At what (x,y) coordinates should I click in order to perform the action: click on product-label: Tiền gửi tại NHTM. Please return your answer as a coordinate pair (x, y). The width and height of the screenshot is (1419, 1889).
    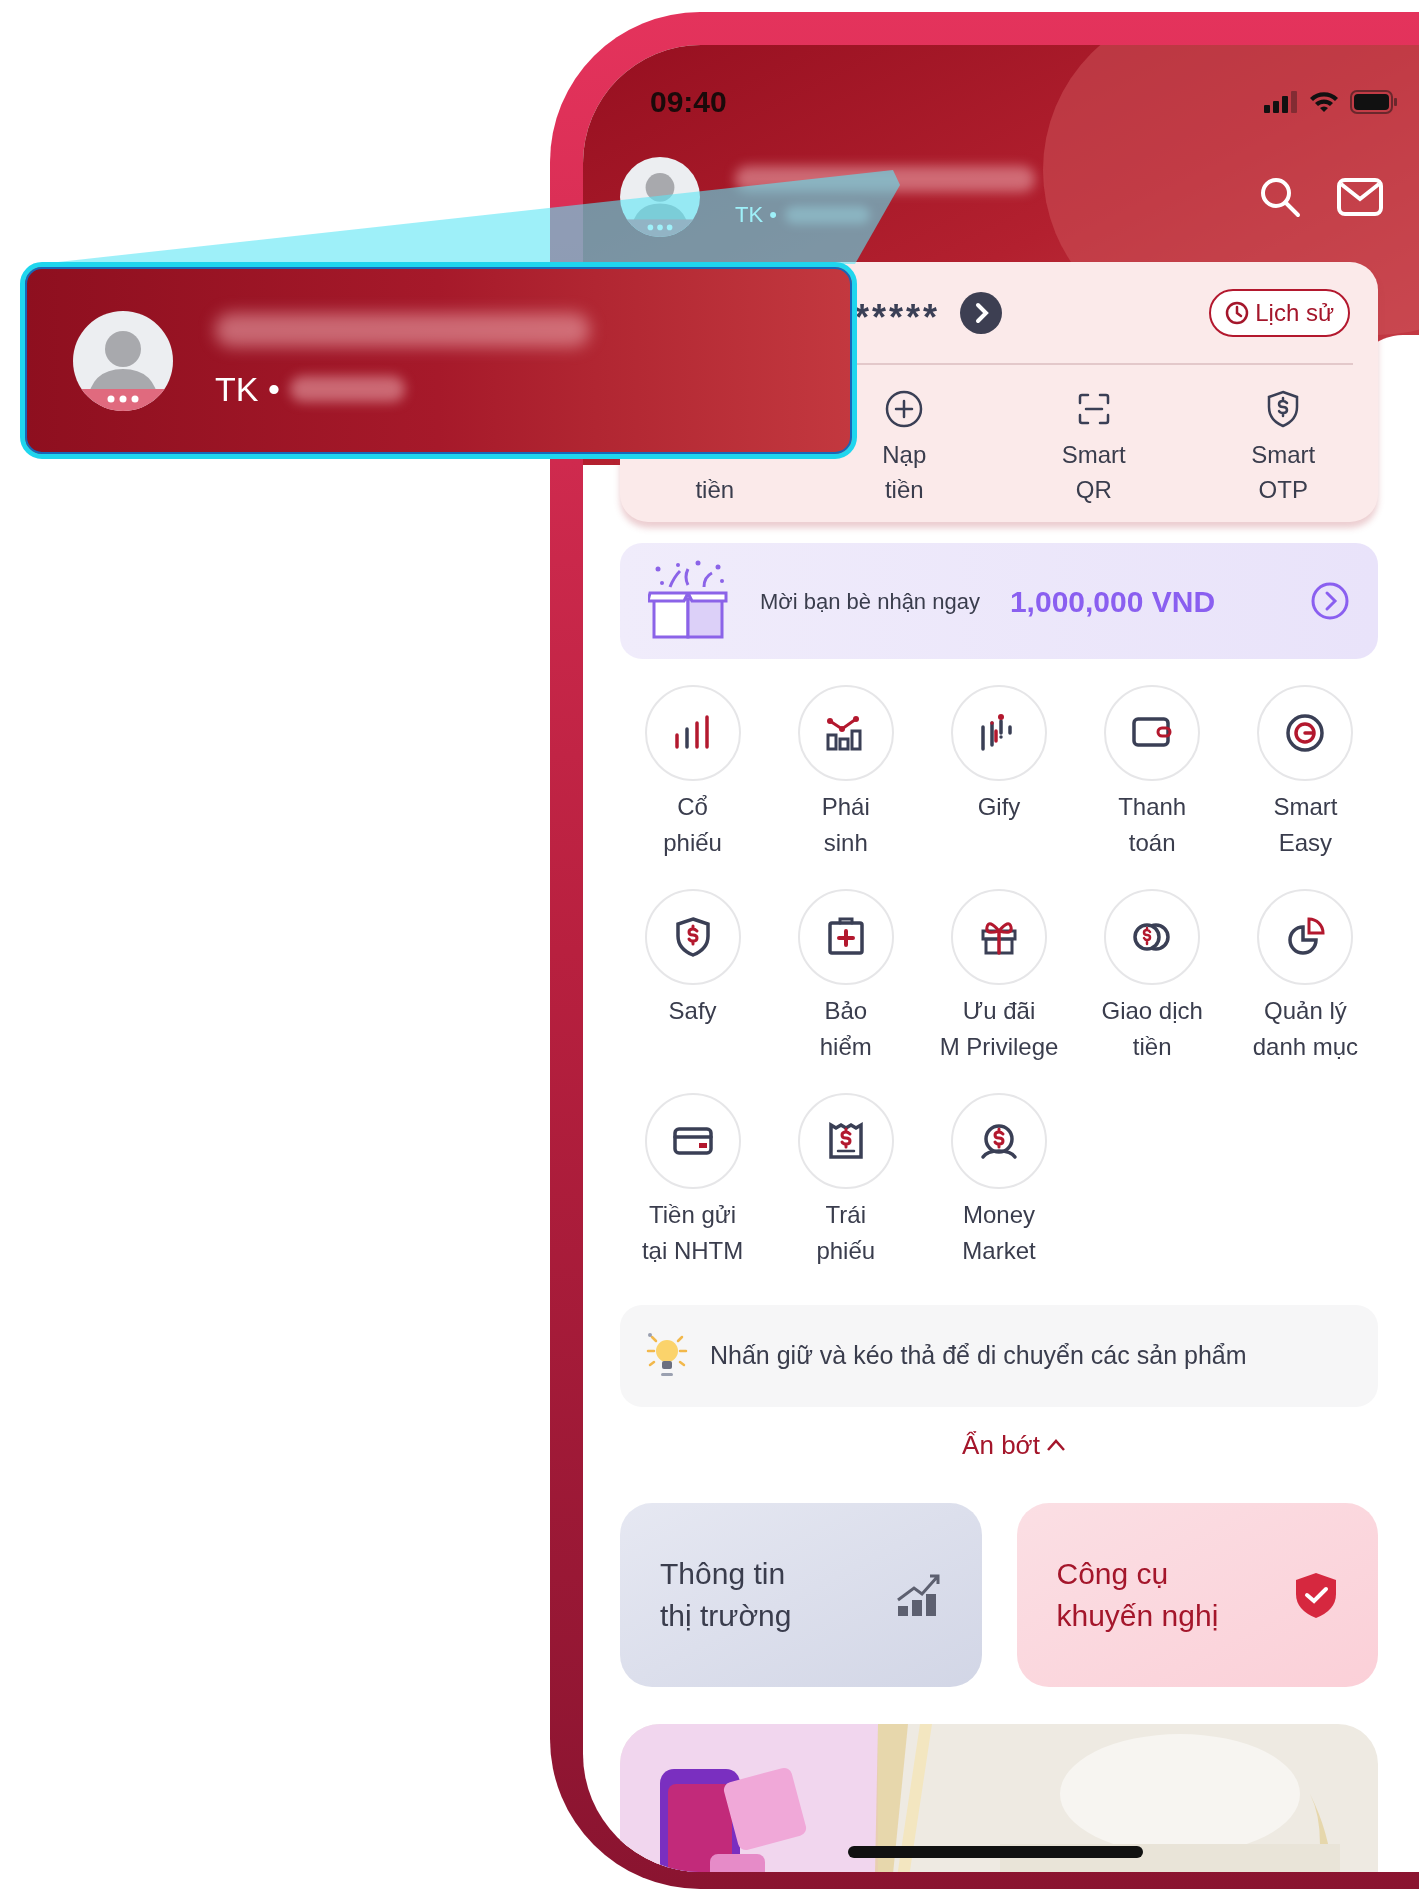
    Looking at the image, I should click on (692, 1233).